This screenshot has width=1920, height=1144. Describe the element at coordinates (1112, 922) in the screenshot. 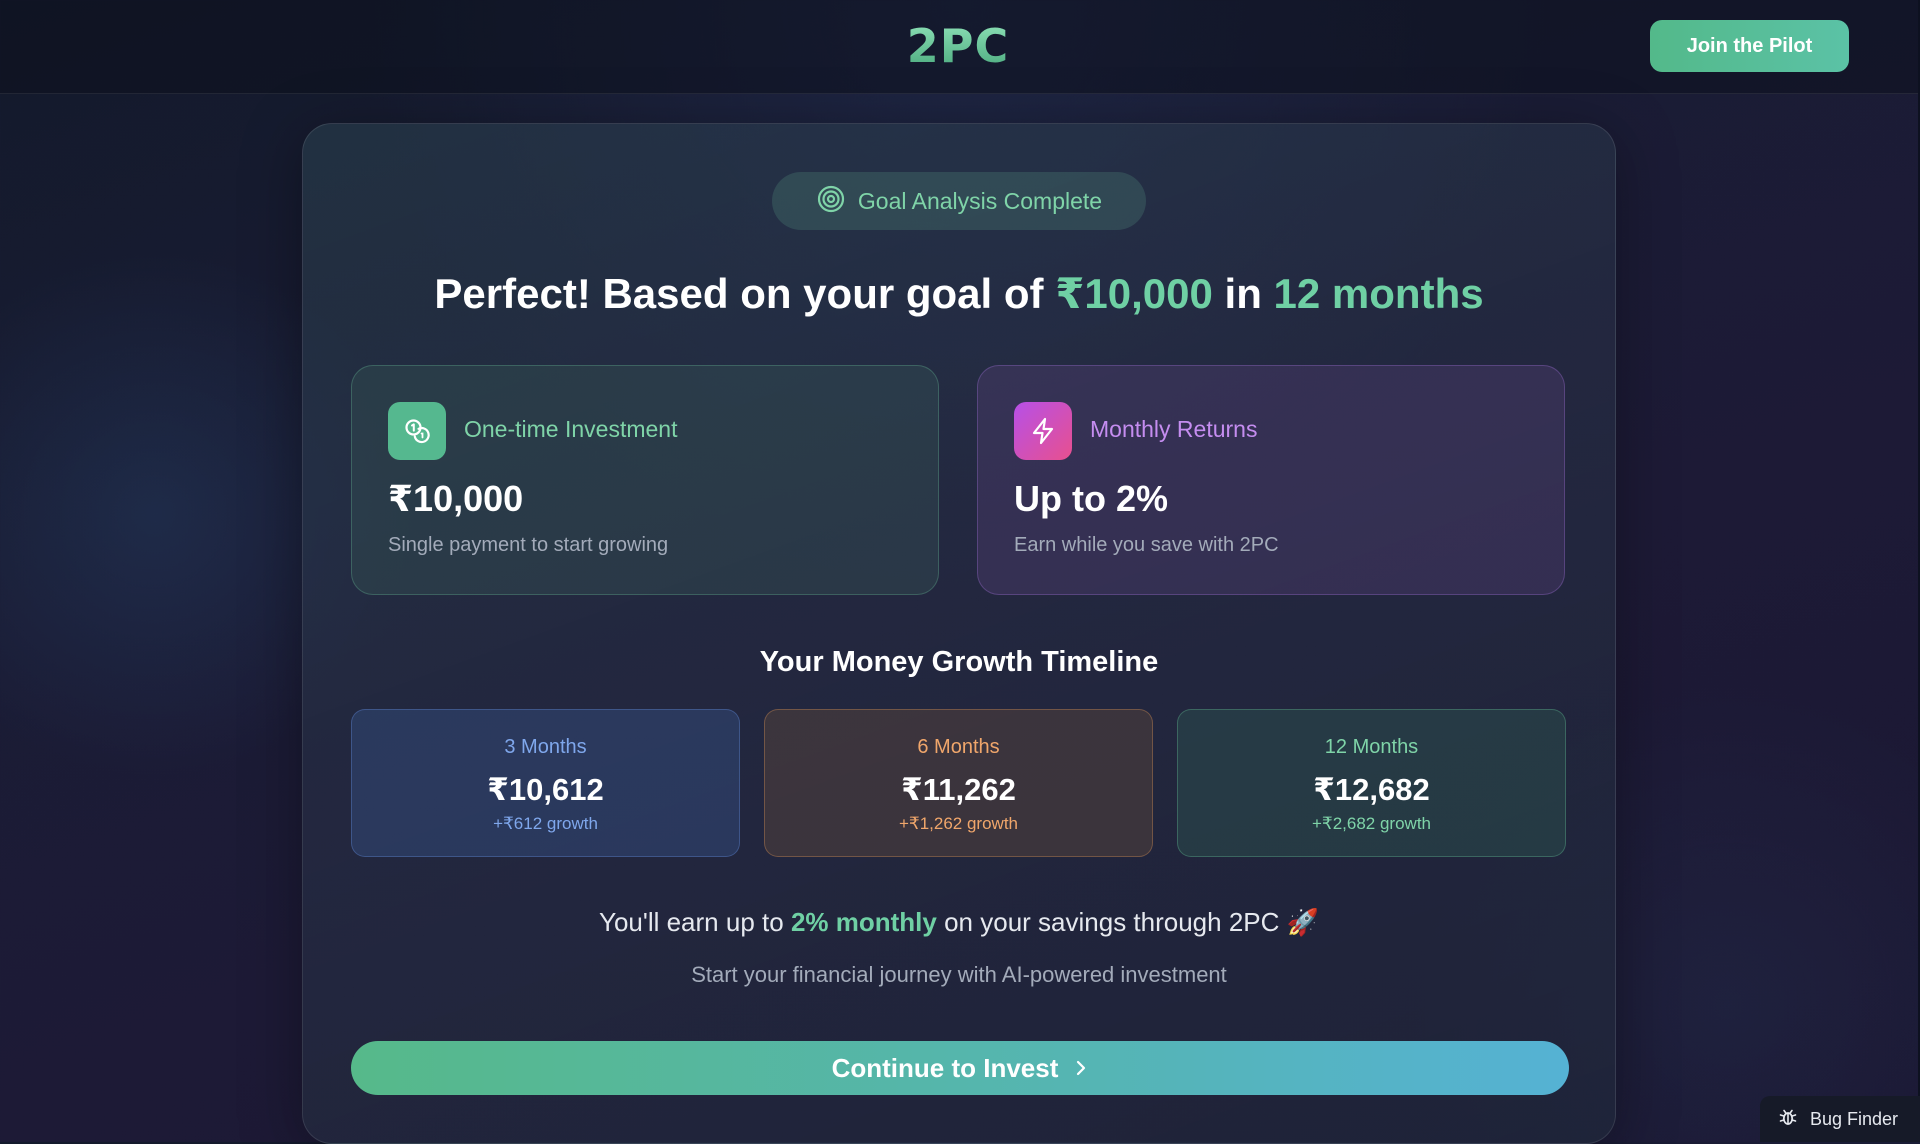

I see `earn-suffix: on your savings through 2PC` at that location.